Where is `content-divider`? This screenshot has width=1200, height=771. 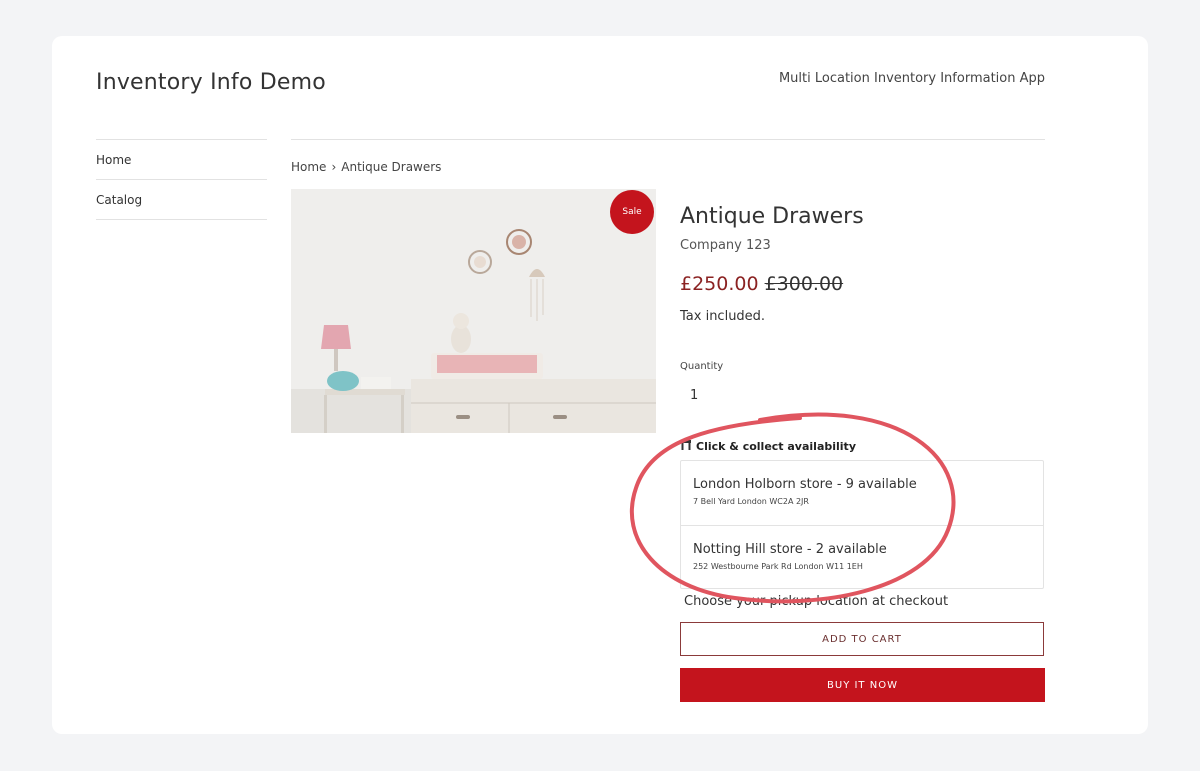 content-divider is located at coordinates (668, 139).